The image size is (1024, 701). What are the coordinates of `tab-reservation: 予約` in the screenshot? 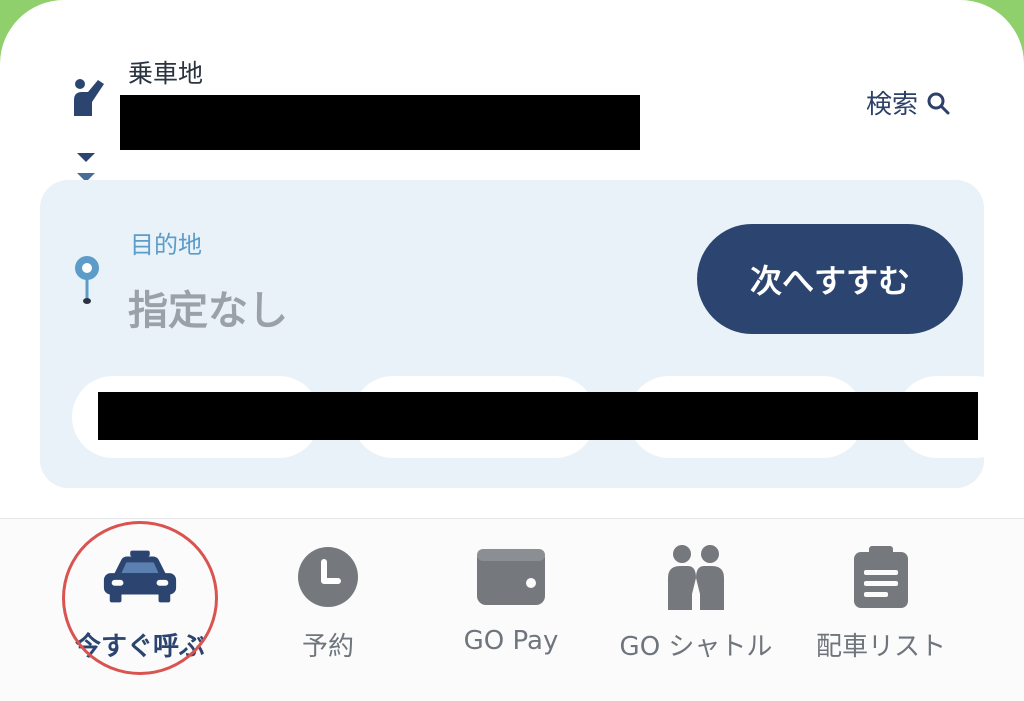 It's located at (328, 605).